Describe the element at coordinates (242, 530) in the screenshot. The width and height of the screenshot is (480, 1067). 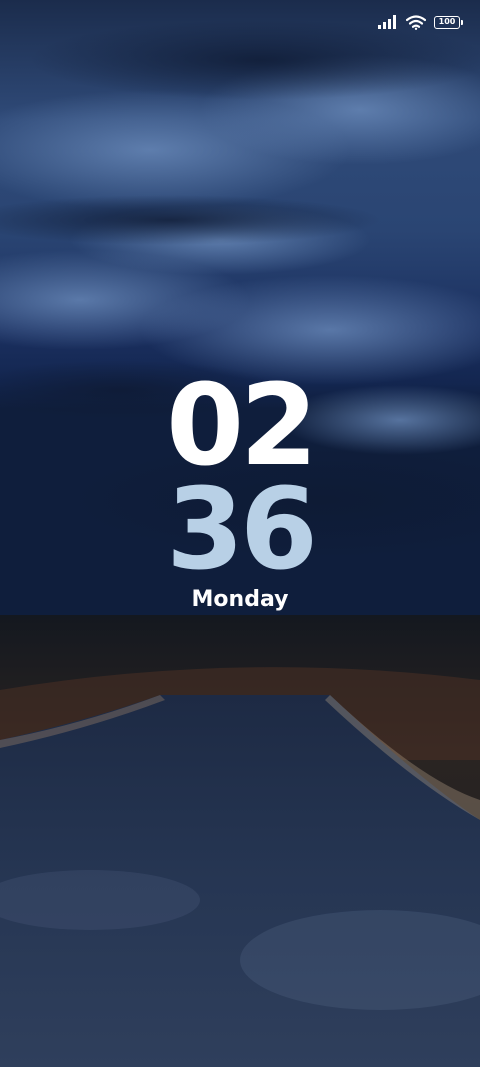
I see `clock-minutes: 36` at that location.